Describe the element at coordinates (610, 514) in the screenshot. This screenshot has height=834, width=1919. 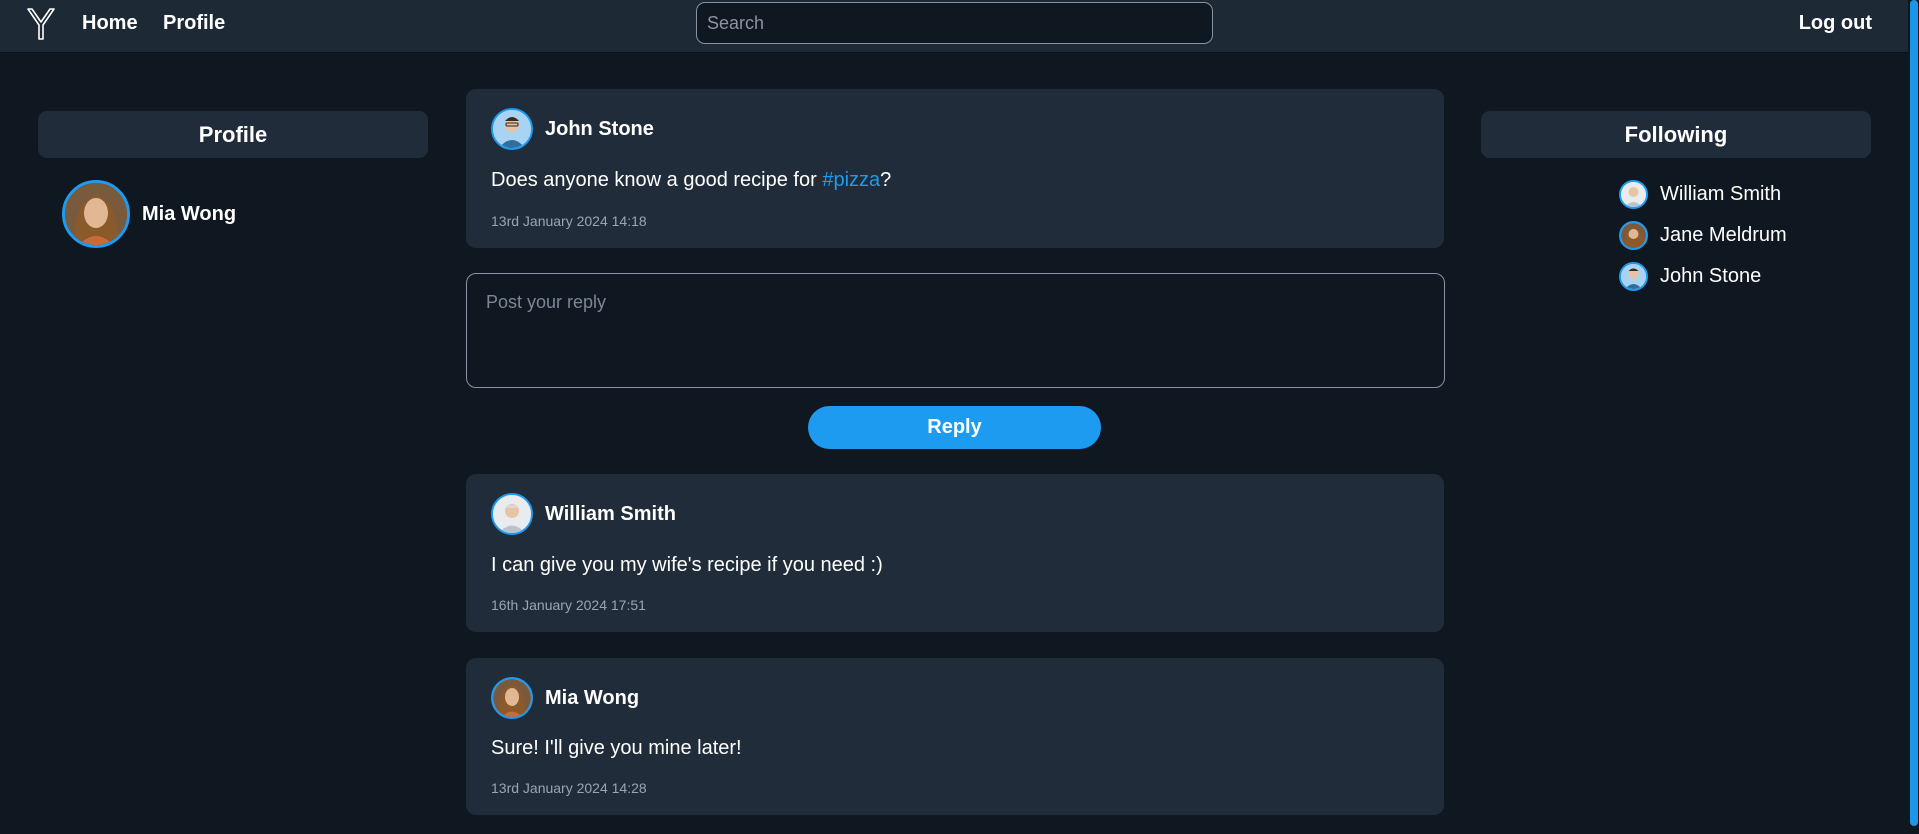
I see `post-author-name: William Smith` at that location.